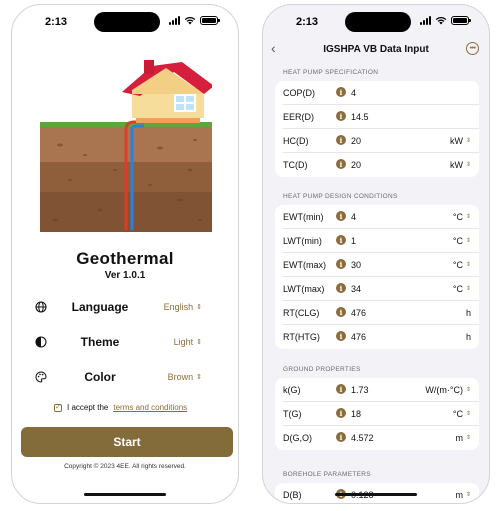 The image size is (502, 511). What do you see at coordinates (299, 93) in the screenshot?
I see `parameter-label: COP(D)` at bounding box center [299, 93].